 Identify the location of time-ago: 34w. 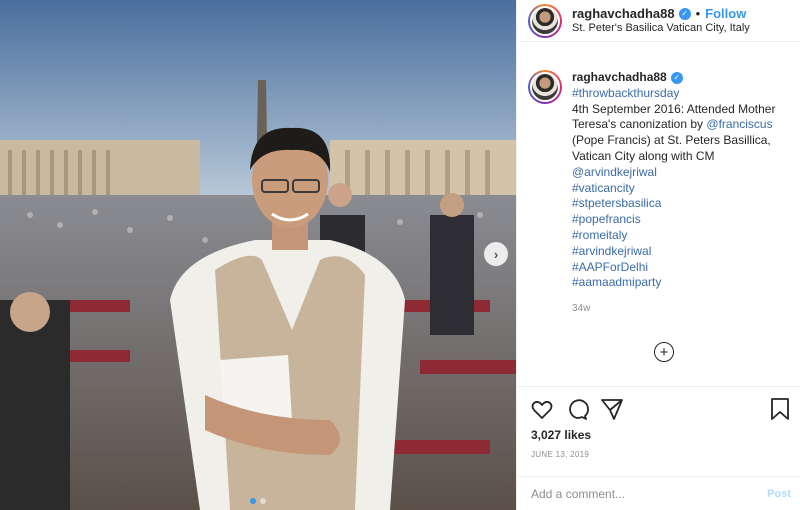
(581, 309).